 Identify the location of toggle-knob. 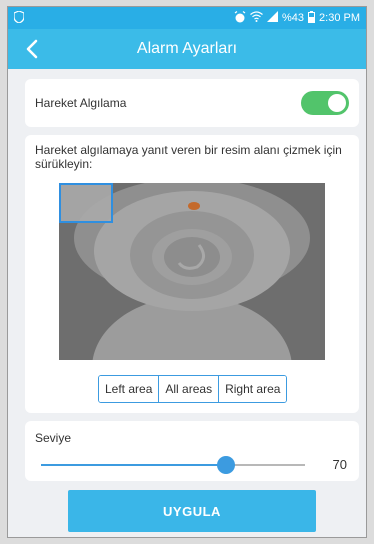
(337, 103).